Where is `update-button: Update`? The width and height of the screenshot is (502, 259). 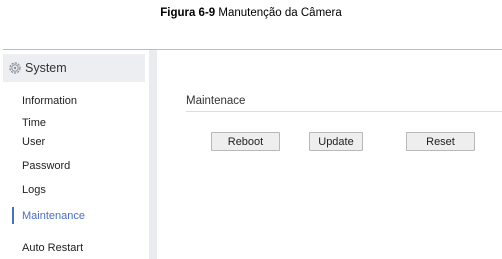 update-button: Update is located at coordinates (336, 141).